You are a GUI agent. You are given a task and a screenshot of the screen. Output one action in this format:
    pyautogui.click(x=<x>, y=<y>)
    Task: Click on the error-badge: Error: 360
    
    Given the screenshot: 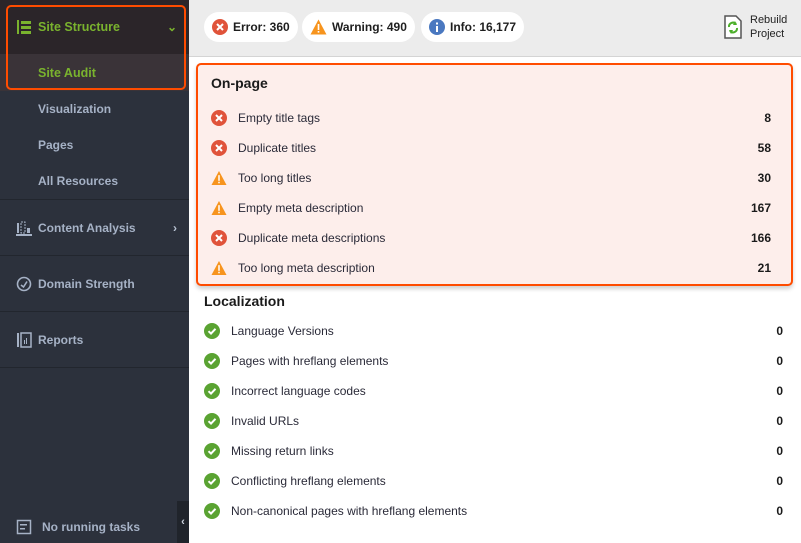 What is the action you would take?
    pyautogui.click(x=251, y=27)
    